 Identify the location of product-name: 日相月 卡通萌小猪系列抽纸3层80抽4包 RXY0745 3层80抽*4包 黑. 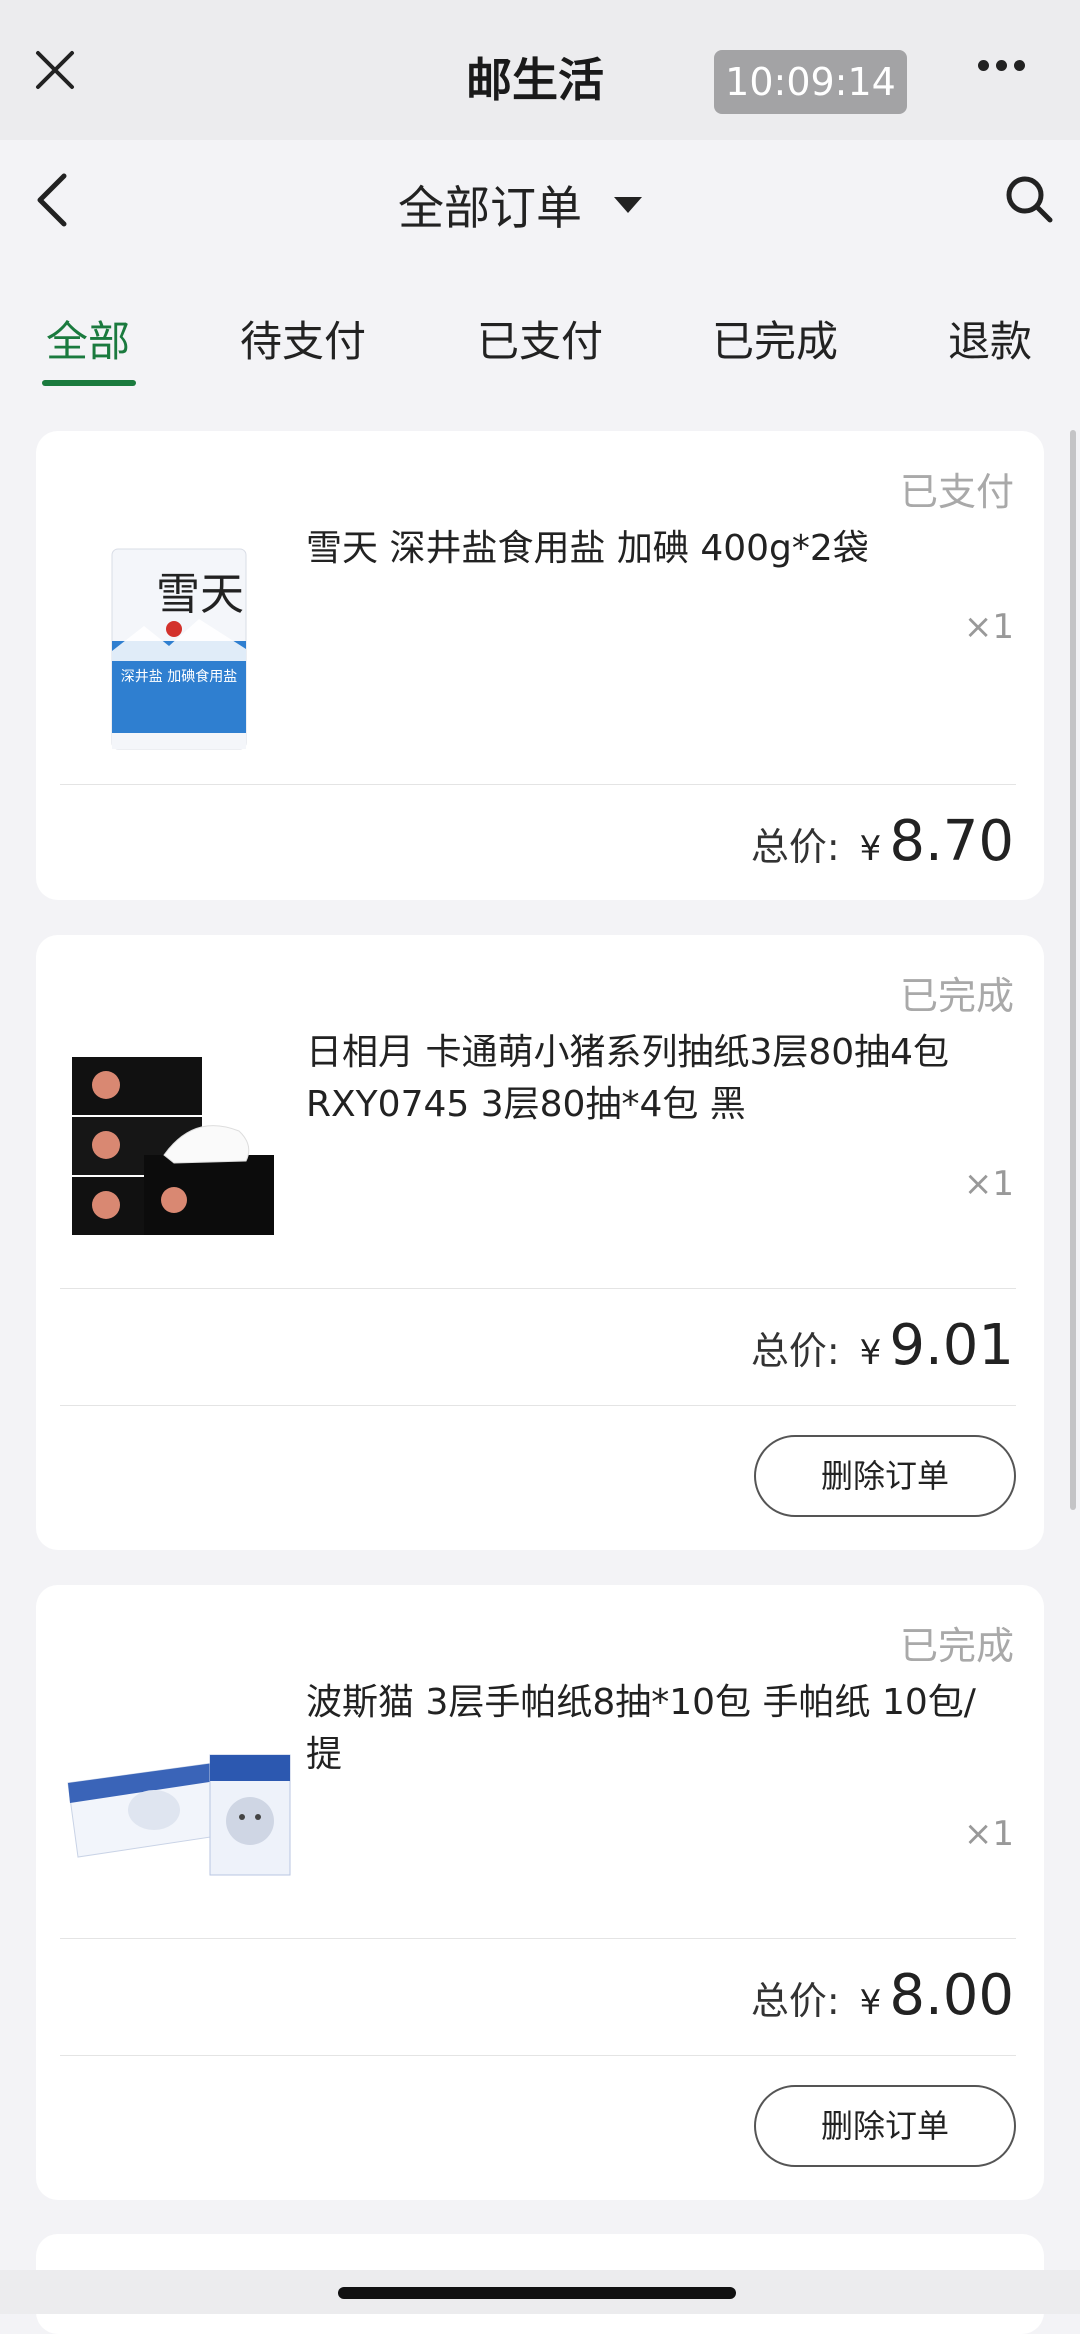
(656, 1079).